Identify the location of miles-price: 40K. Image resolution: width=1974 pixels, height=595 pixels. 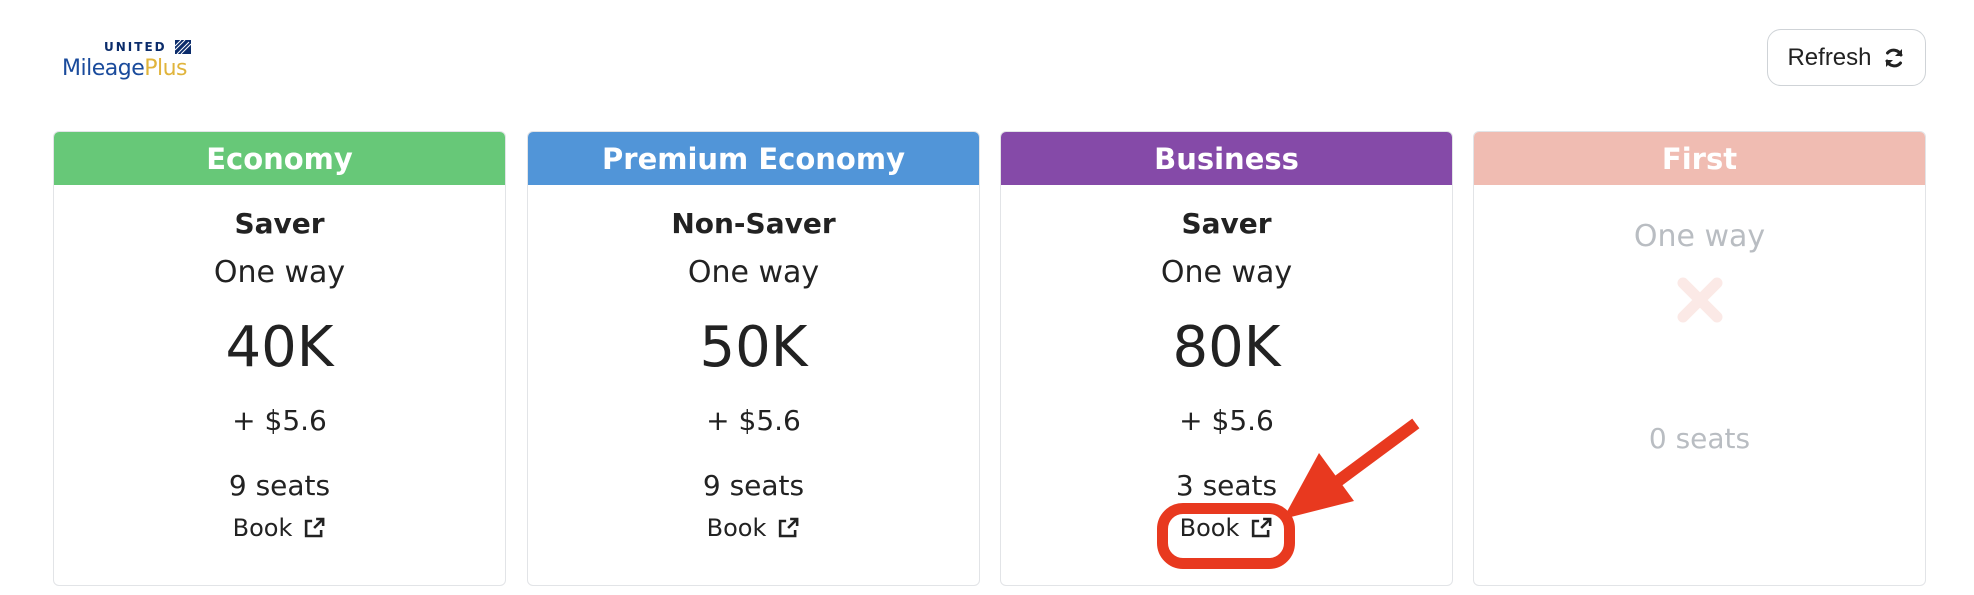
(279, 347).